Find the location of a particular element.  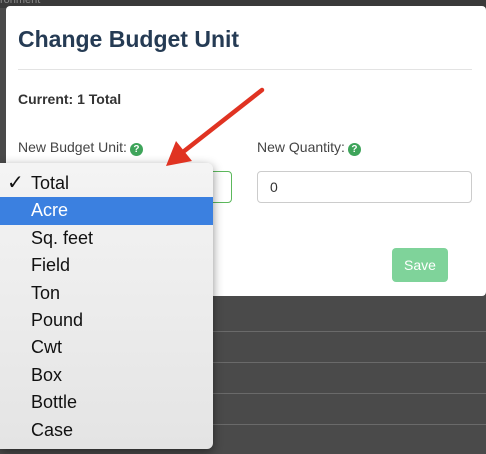

dropdown-option-label: Total is located at coordinates (50, 183).